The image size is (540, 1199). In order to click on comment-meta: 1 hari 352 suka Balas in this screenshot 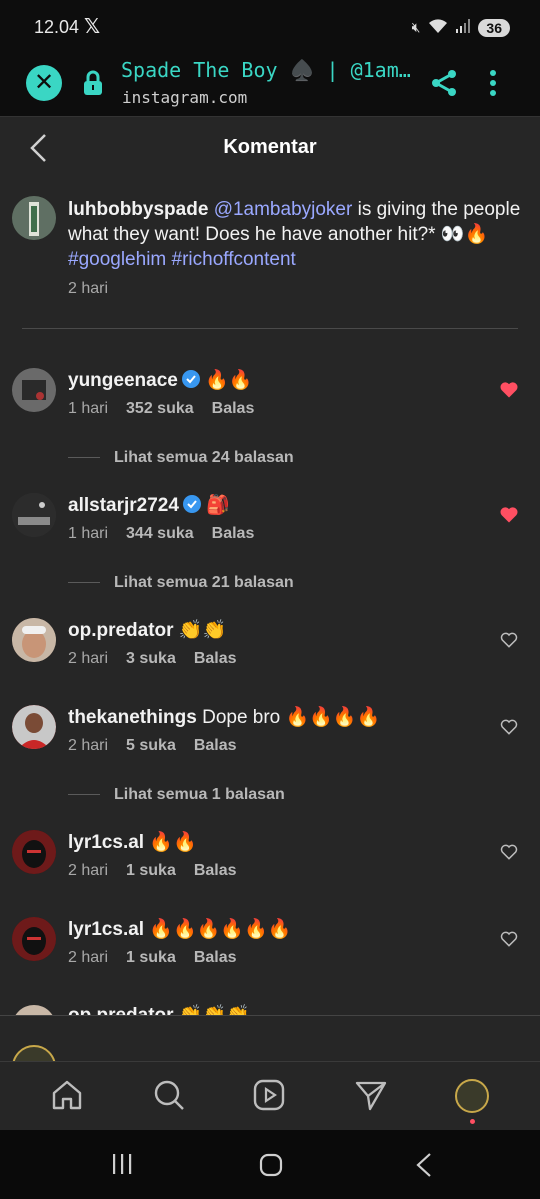, I will do `click(170, 409)`.